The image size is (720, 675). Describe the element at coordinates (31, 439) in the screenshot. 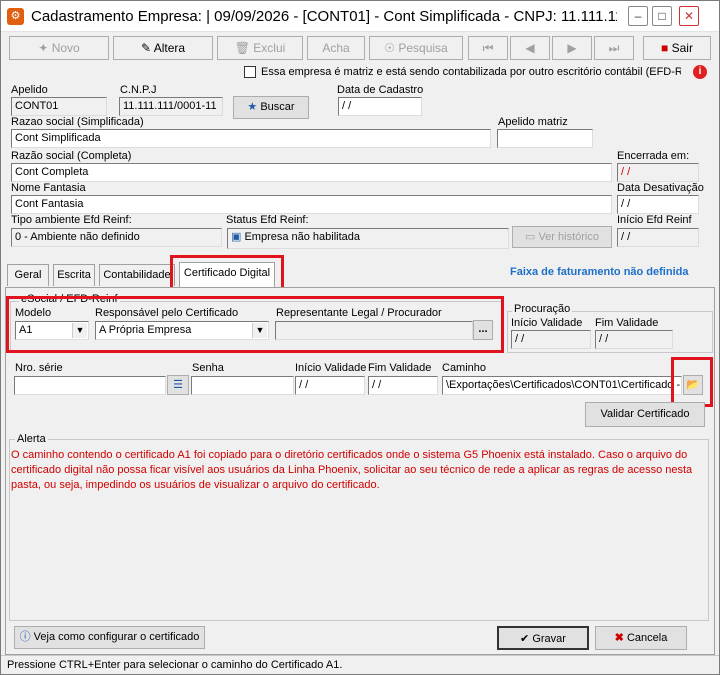

I see `alerta-label: Alerta` at that location.